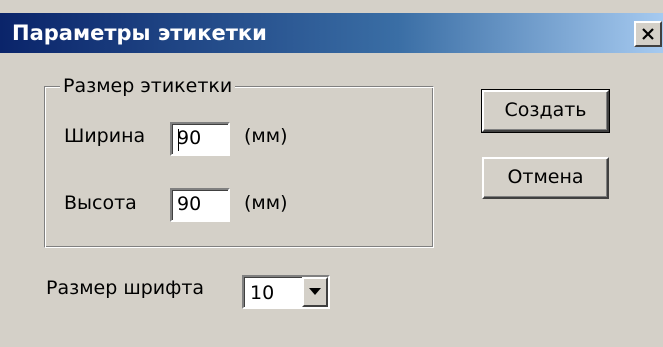 This screenshot has width=663, height=347. What do you see at coordinates (286, 292) in the screenshot?
I see `font-size-select: 10` at bounding box center [286, 292].